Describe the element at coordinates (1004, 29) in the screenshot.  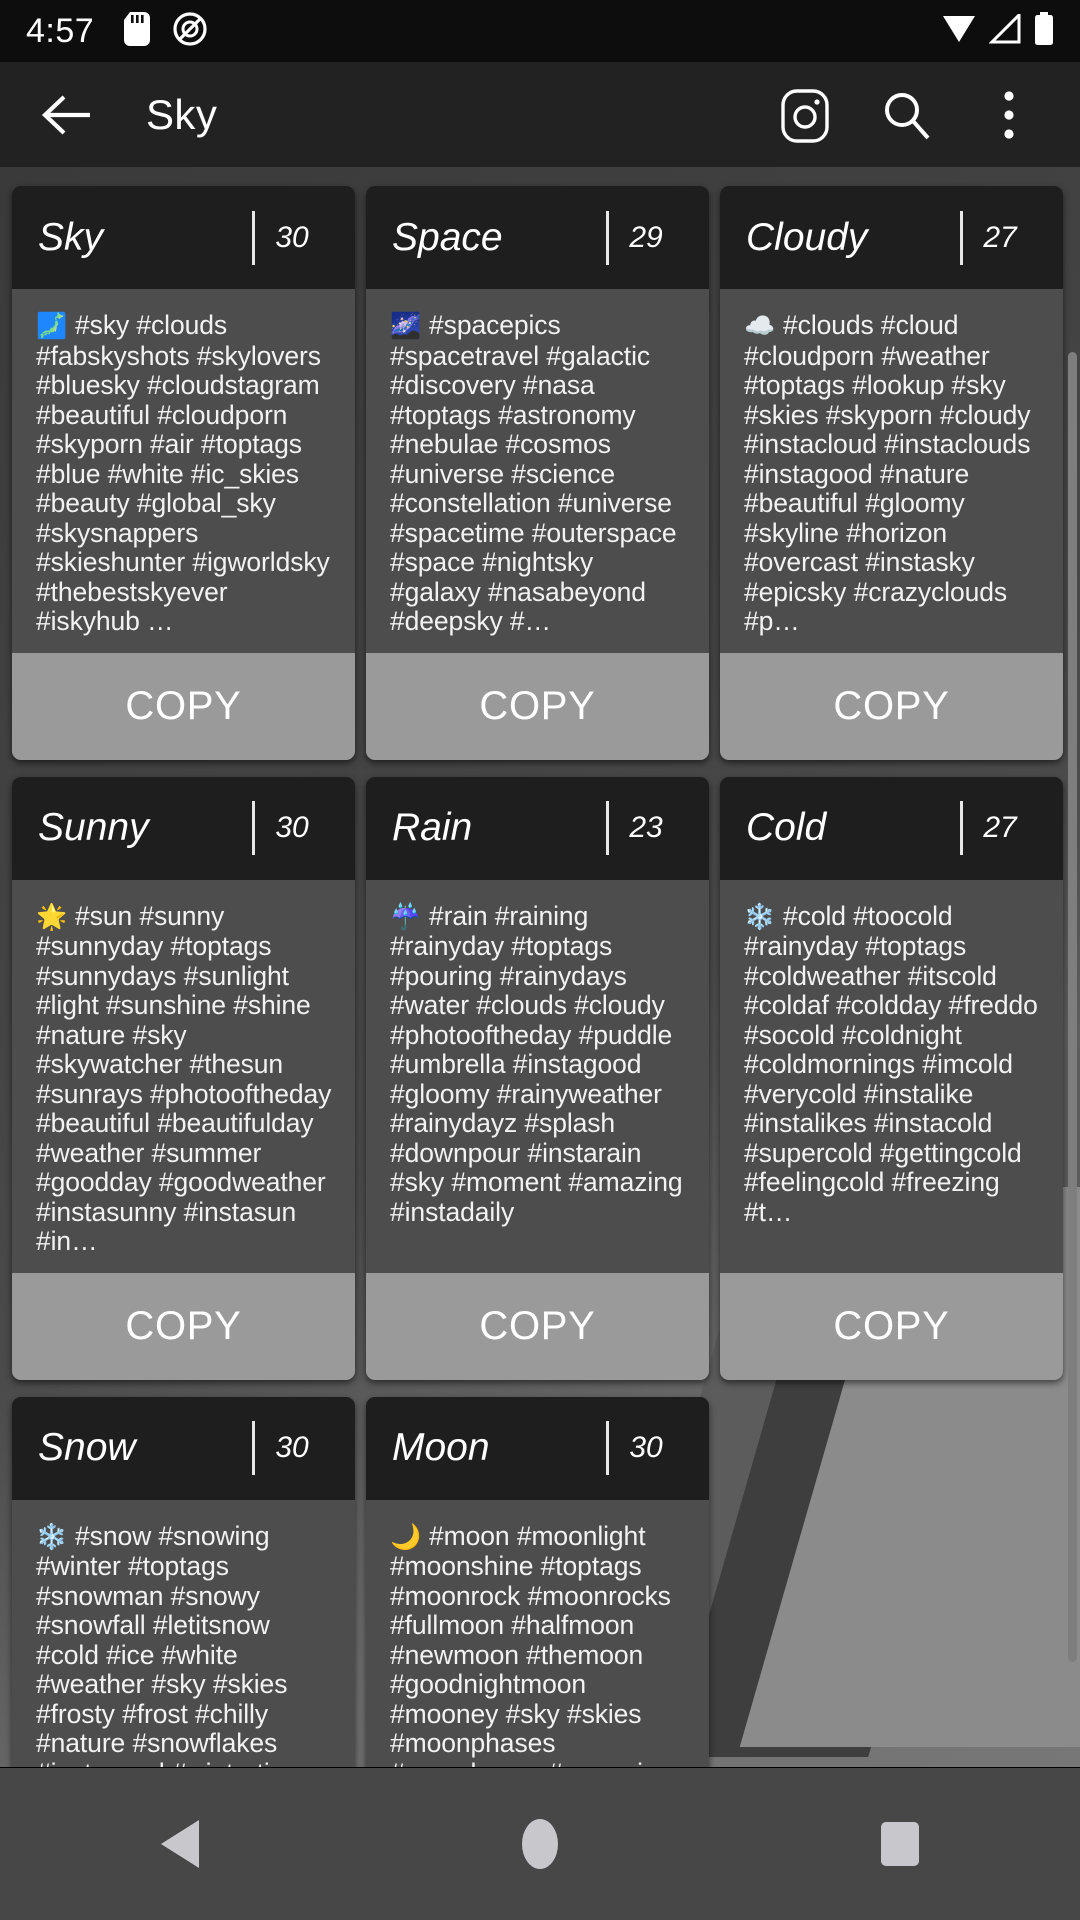
I see `cellular-signal-icon` at that location.